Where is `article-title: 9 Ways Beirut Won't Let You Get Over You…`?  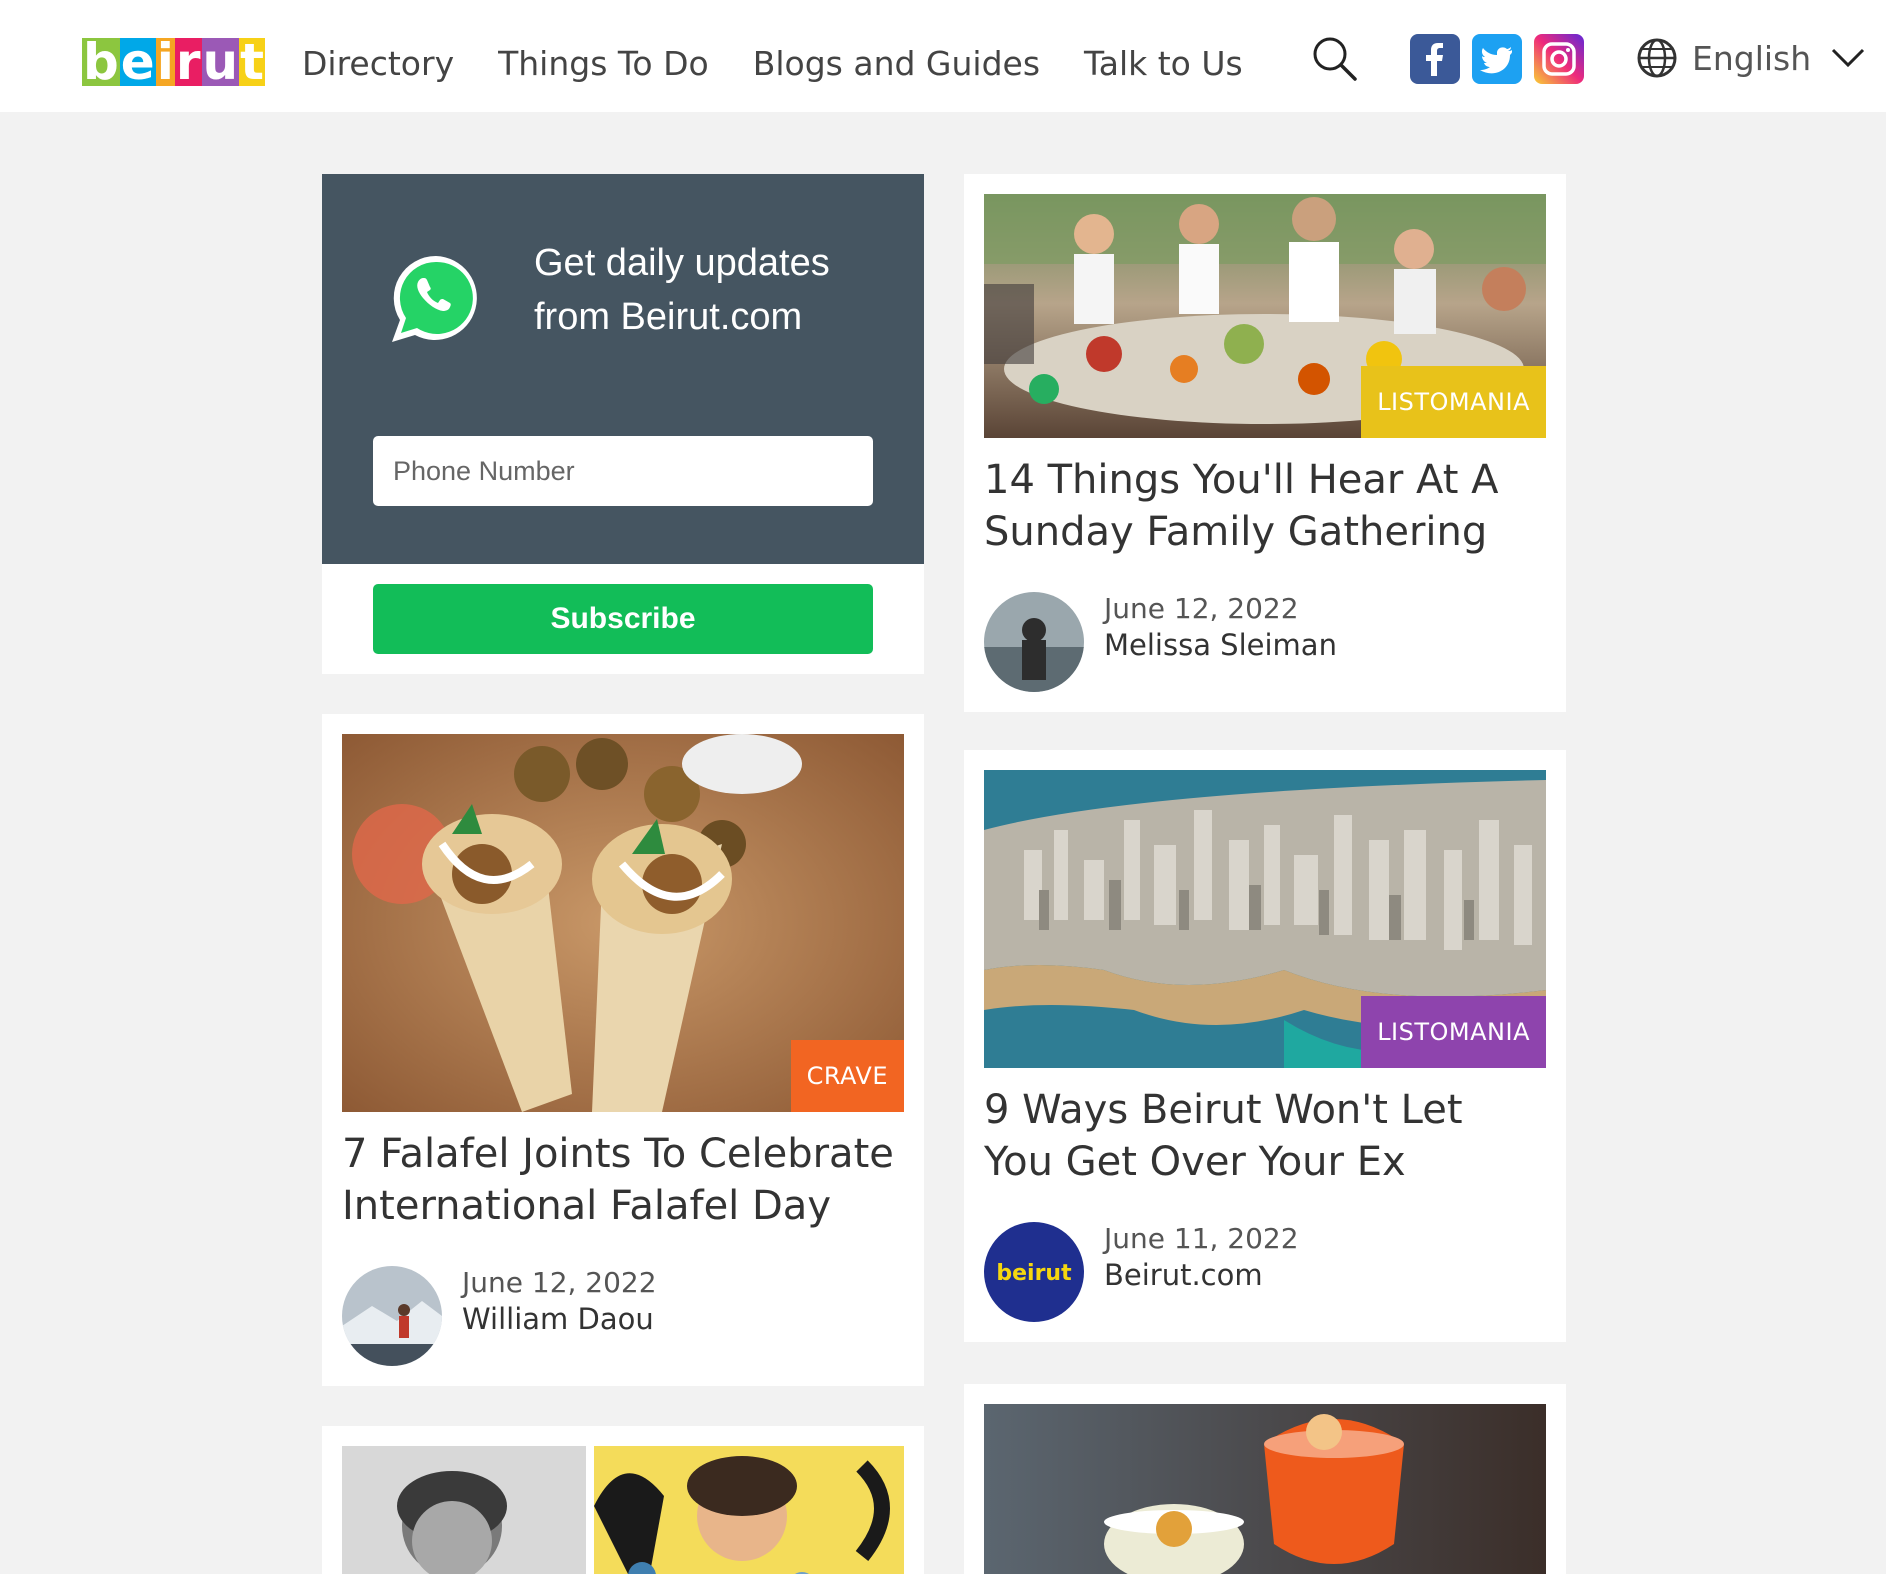 article-title: 9 Ways Beirut Won't Let You Get Over You… is located at coordinates (1264, 1136).